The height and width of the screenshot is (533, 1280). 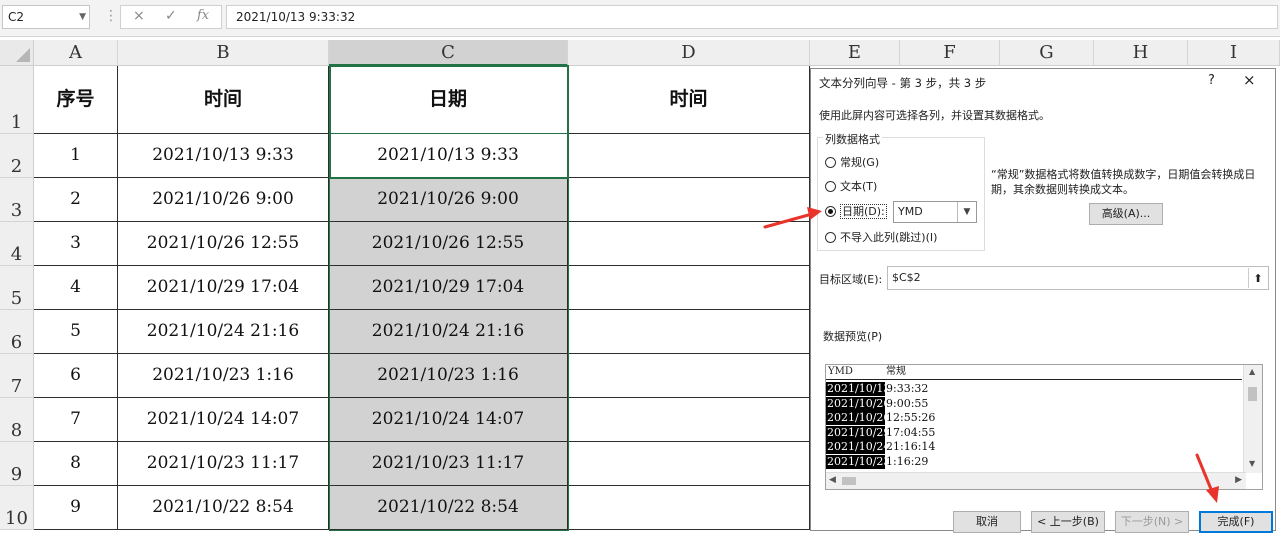 I want to click on preview-cell-time: 9:33:32, so click(x=907, y=389).